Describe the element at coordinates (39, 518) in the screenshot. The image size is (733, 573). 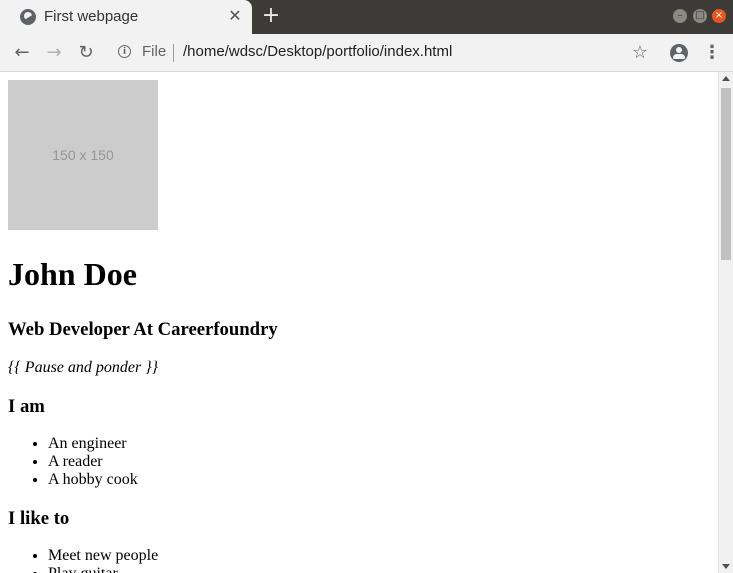
I see `i-like-heading: I like to` at that location.